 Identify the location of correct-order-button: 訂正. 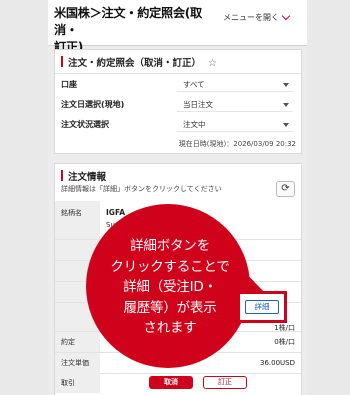
(225, 382).